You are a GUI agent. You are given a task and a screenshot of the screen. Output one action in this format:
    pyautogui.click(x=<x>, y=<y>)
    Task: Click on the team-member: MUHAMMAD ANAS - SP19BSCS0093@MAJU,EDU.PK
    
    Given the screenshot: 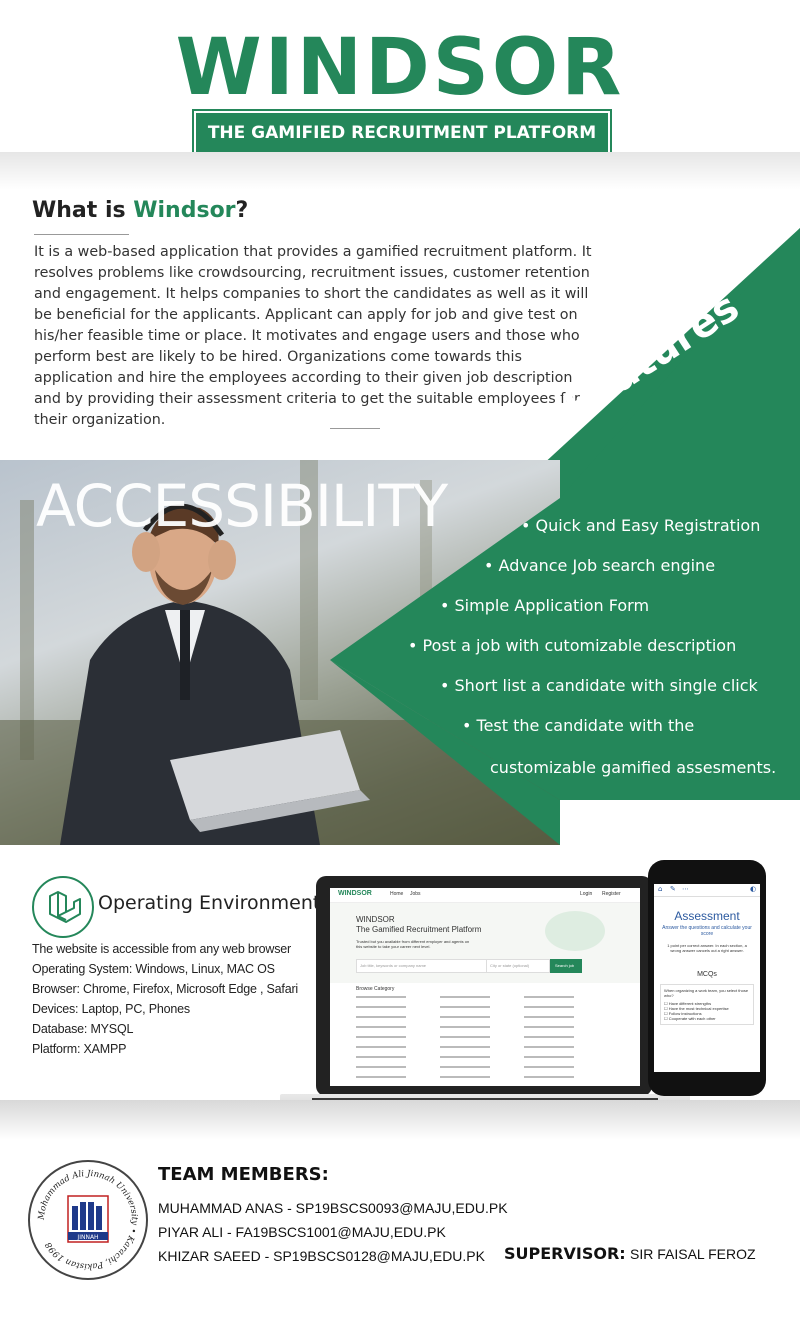 What is the action you would take?
    pyautogui.click(x=333, y=1208)
    